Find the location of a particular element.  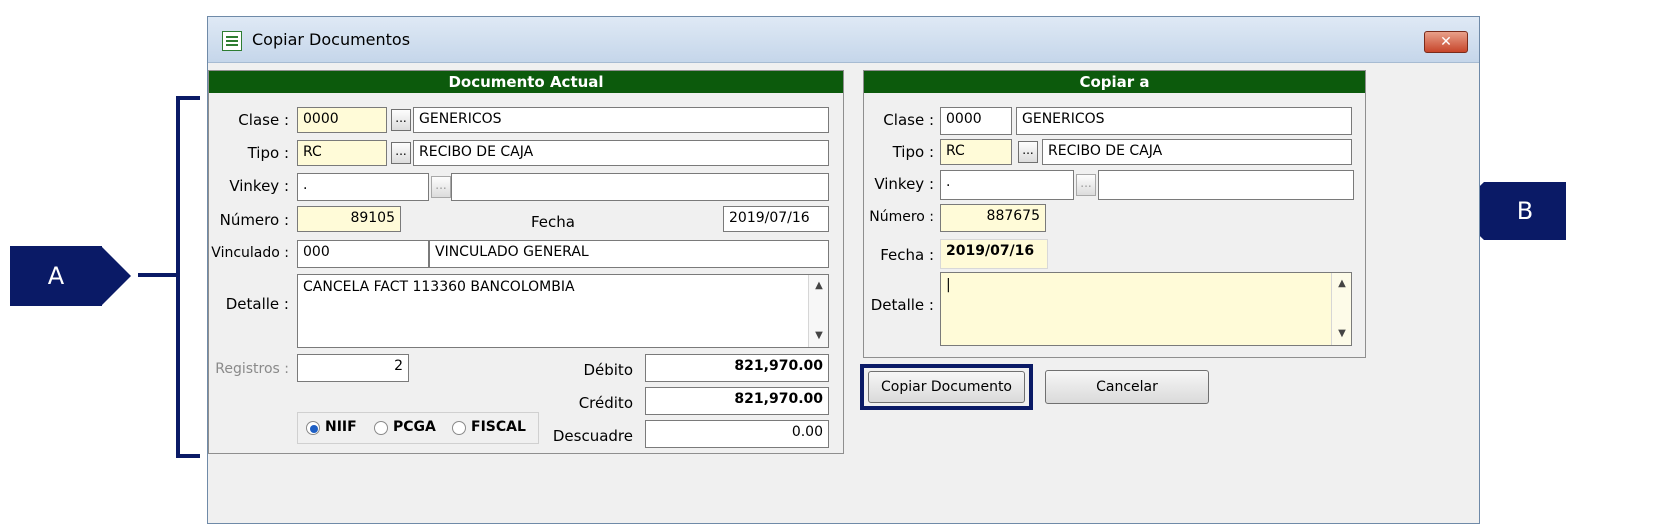

detalle-label: Detalle : is located at coordinates (257, 304).